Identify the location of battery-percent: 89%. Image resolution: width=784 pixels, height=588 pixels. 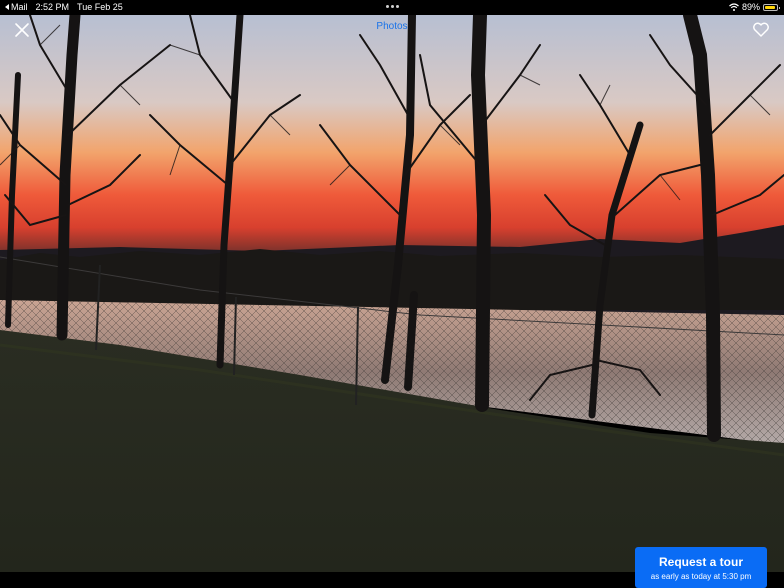
(750, 7).